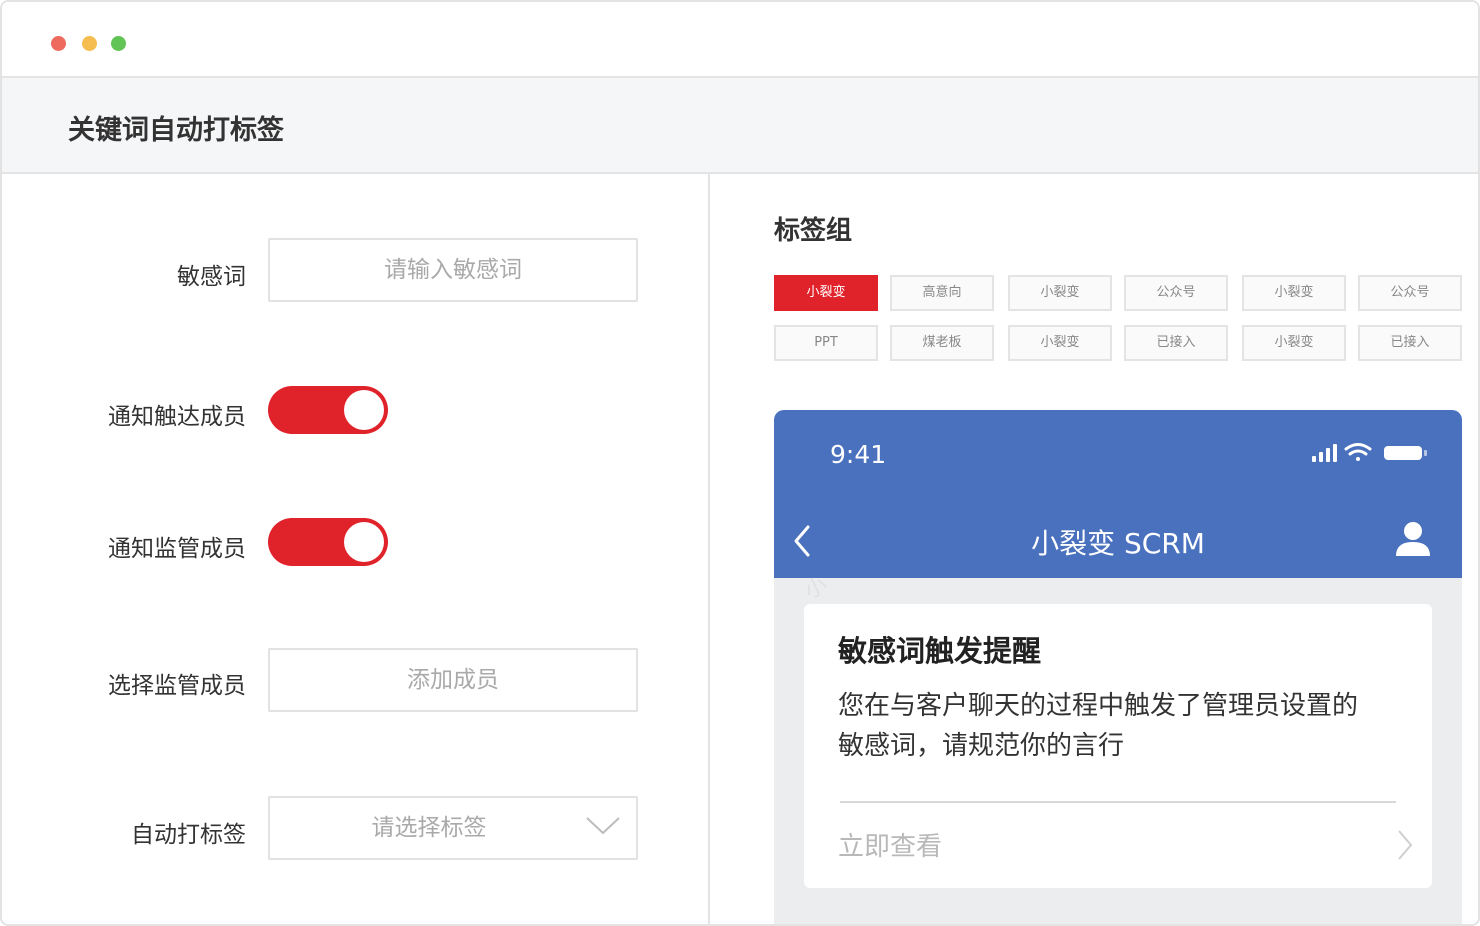 This screenshot has height=926, width=1480. I want to click on chevron-right-icon, so click(1405, 845).